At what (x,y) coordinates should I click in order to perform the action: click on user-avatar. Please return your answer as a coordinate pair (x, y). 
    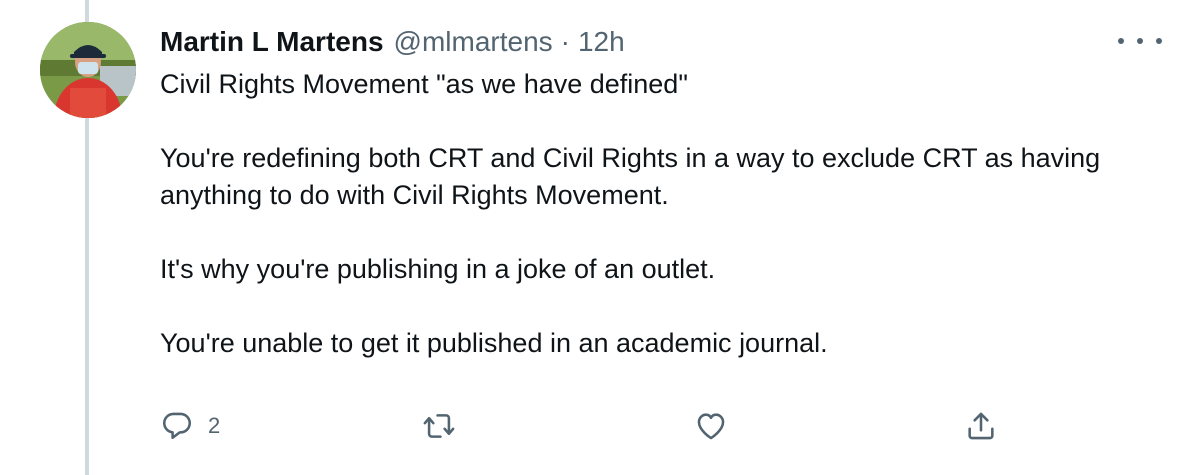
    Looking at the image, I should click on (88, 70).